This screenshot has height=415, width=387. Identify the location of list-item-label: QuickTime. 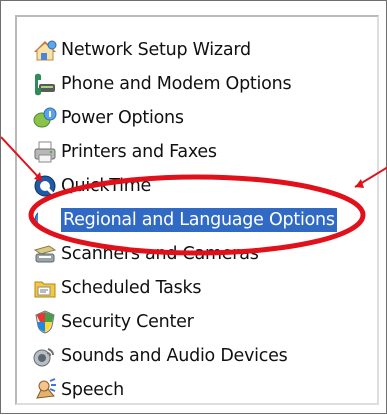
(106, 186).